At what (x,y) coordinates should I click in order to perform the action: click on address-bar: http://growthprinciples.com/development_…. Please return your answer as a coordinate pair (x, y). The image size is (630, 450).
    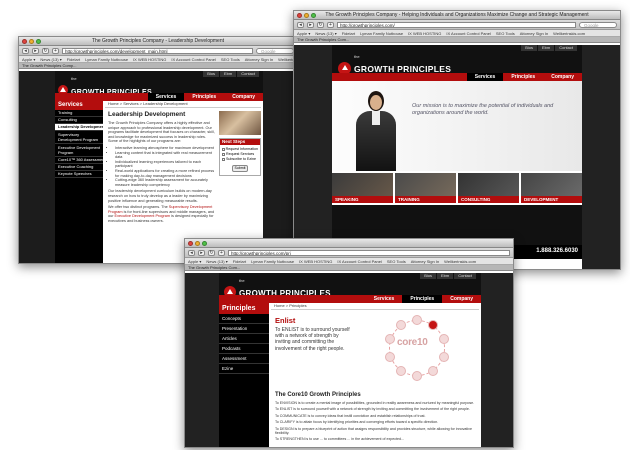
    Looking at the image, I should click on (157, 50).